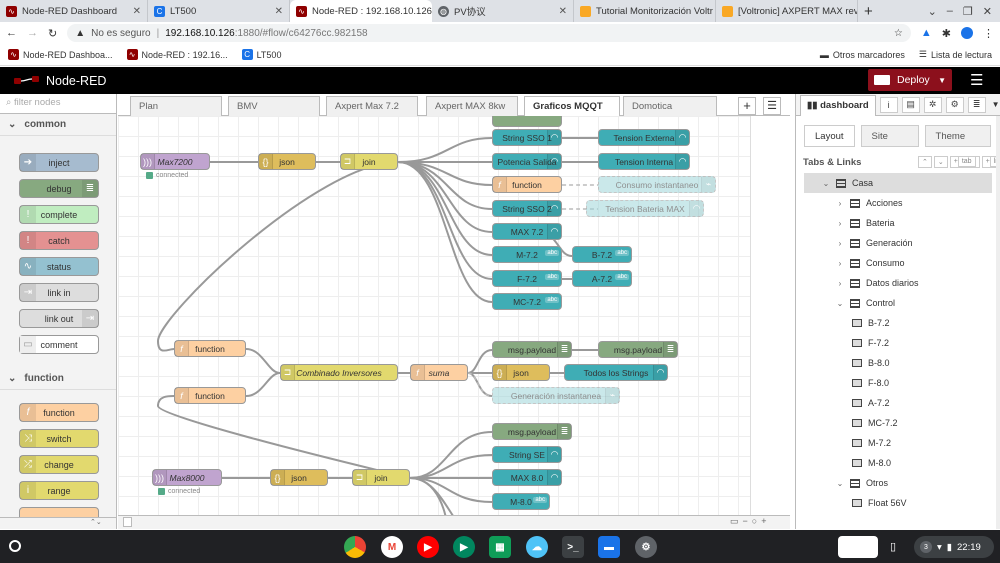  I want to click on tab-search-icon: ⌄, so click(932, 11).